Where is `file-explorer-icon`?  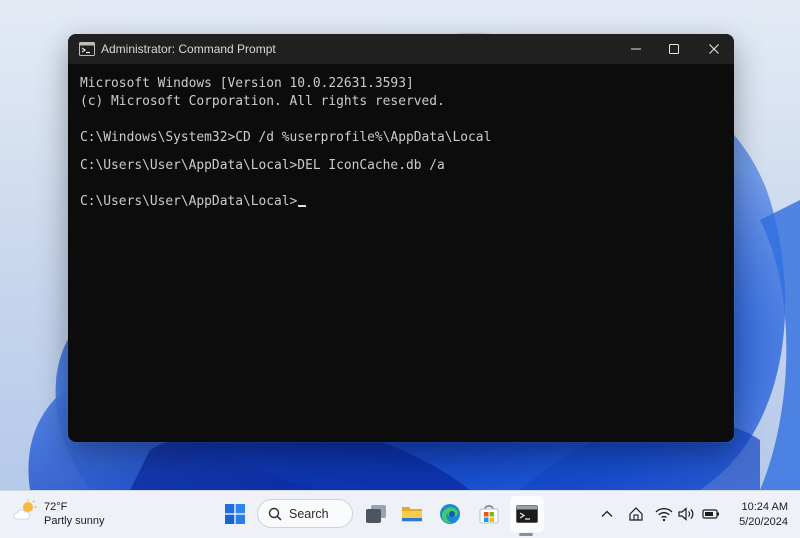 file-explorer-icon is located at coordinates (412, 514).